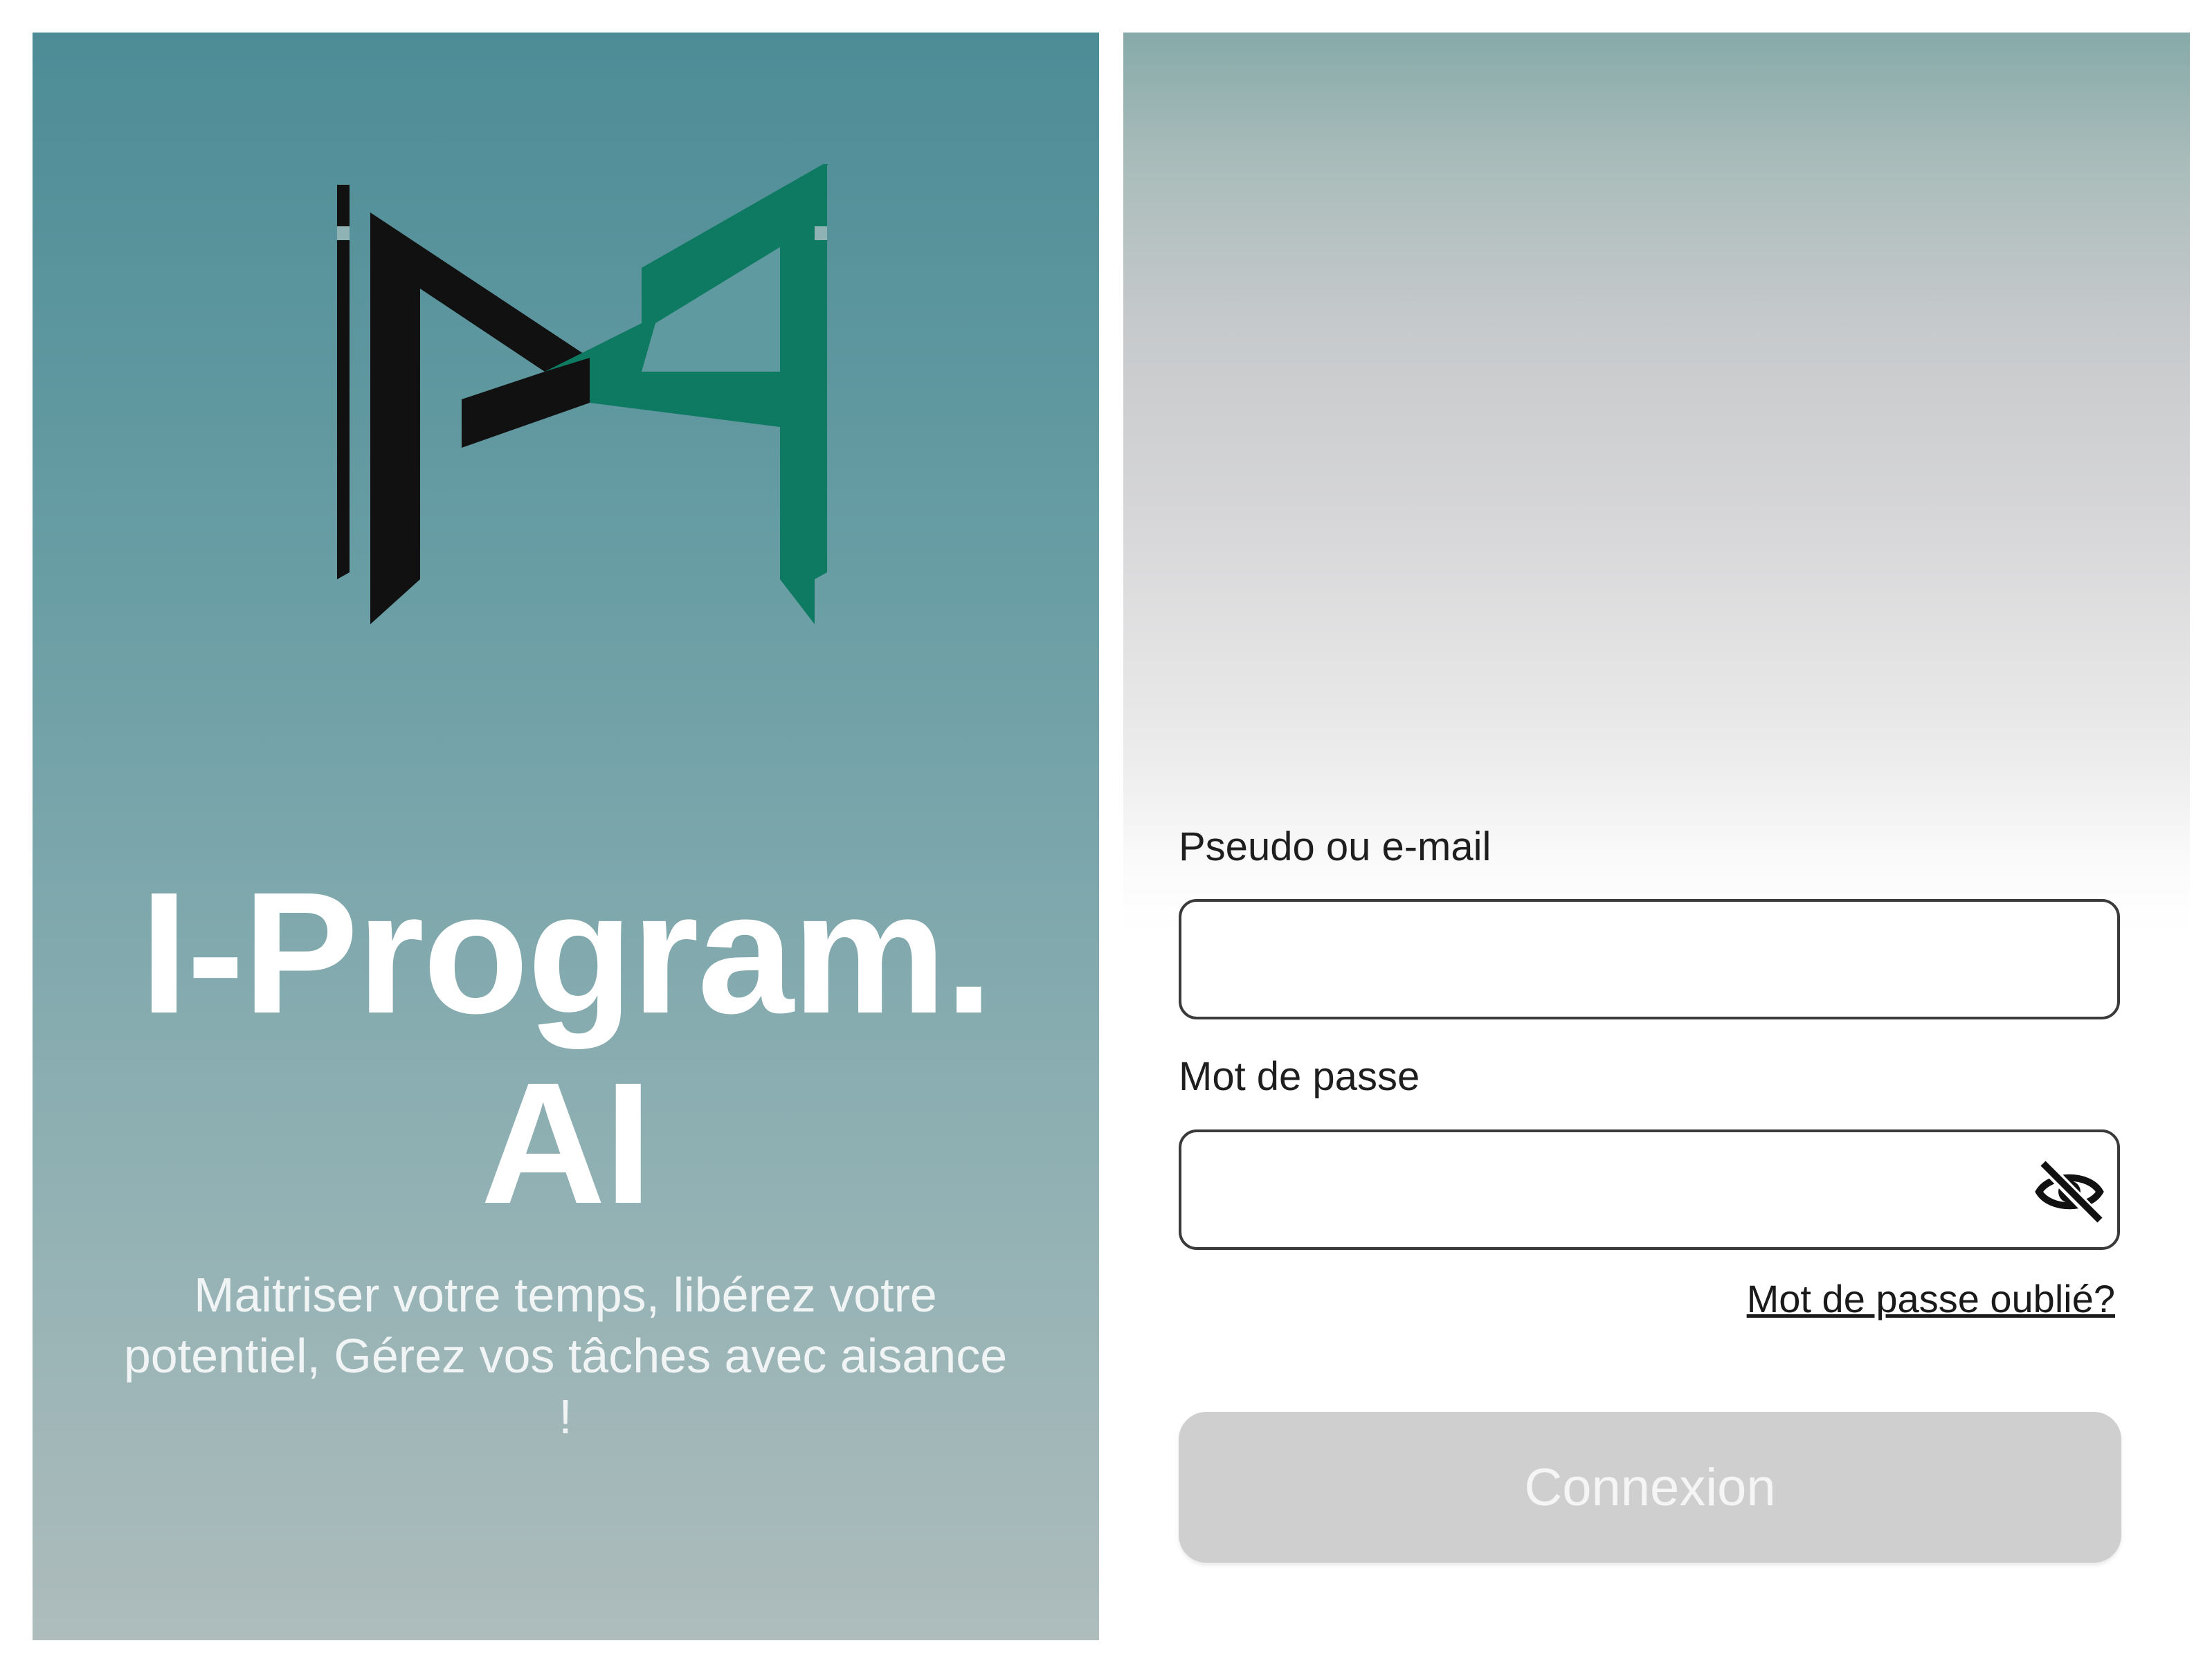  I want to click on password-label: Mot de passe, so click(1299, 1076).